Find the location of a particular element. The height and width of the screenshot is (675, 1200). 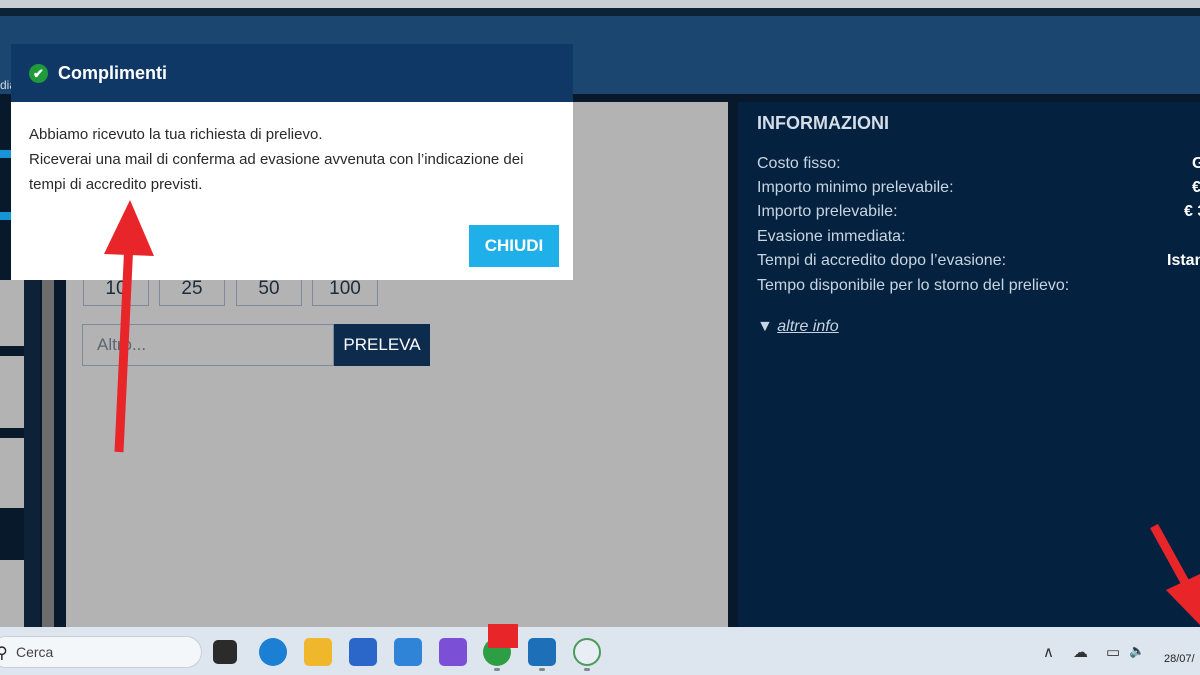

arrow-to-dialog is located at coordinates (129, 326).